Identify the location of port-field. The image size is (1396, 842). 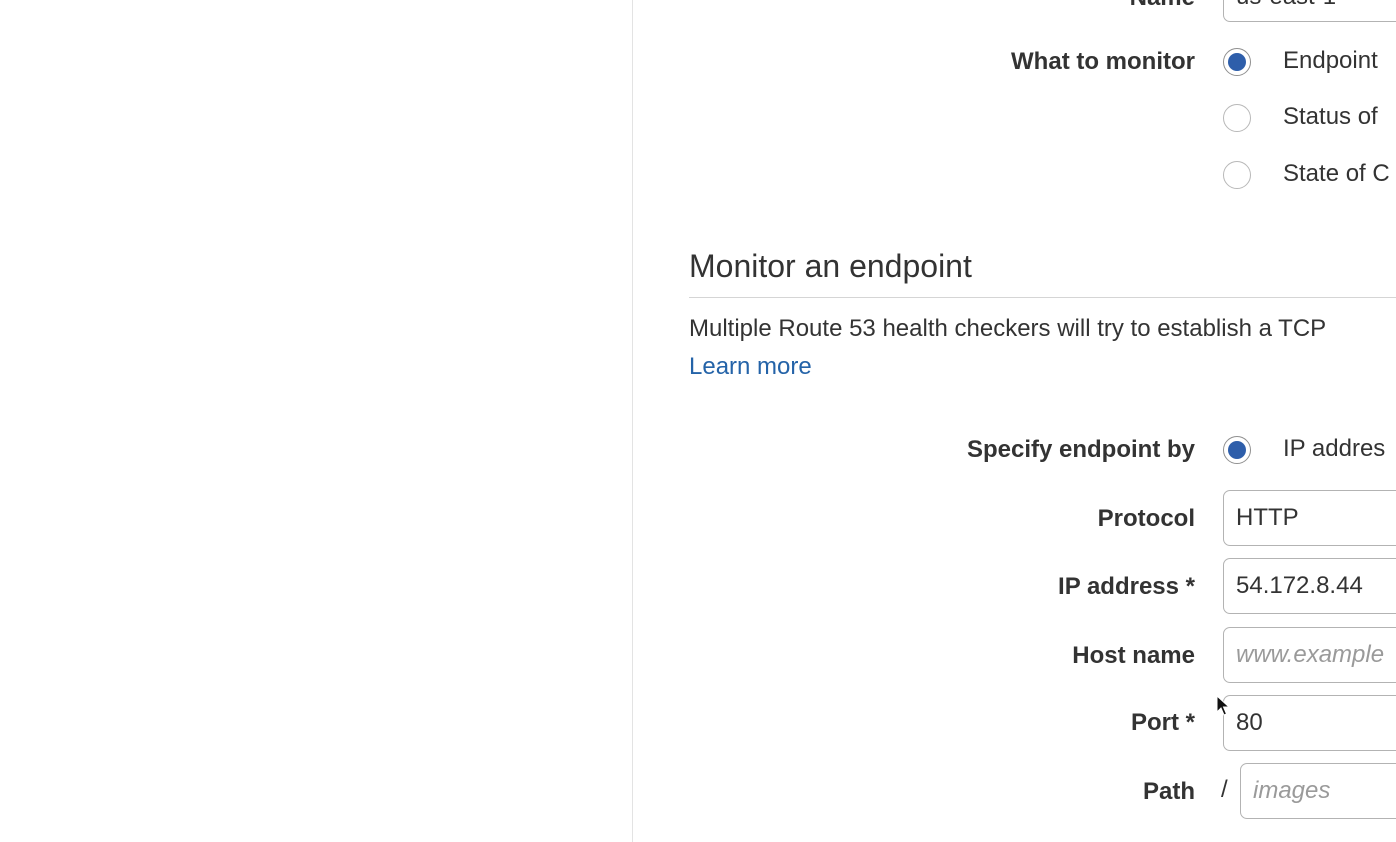
(1309, 723).